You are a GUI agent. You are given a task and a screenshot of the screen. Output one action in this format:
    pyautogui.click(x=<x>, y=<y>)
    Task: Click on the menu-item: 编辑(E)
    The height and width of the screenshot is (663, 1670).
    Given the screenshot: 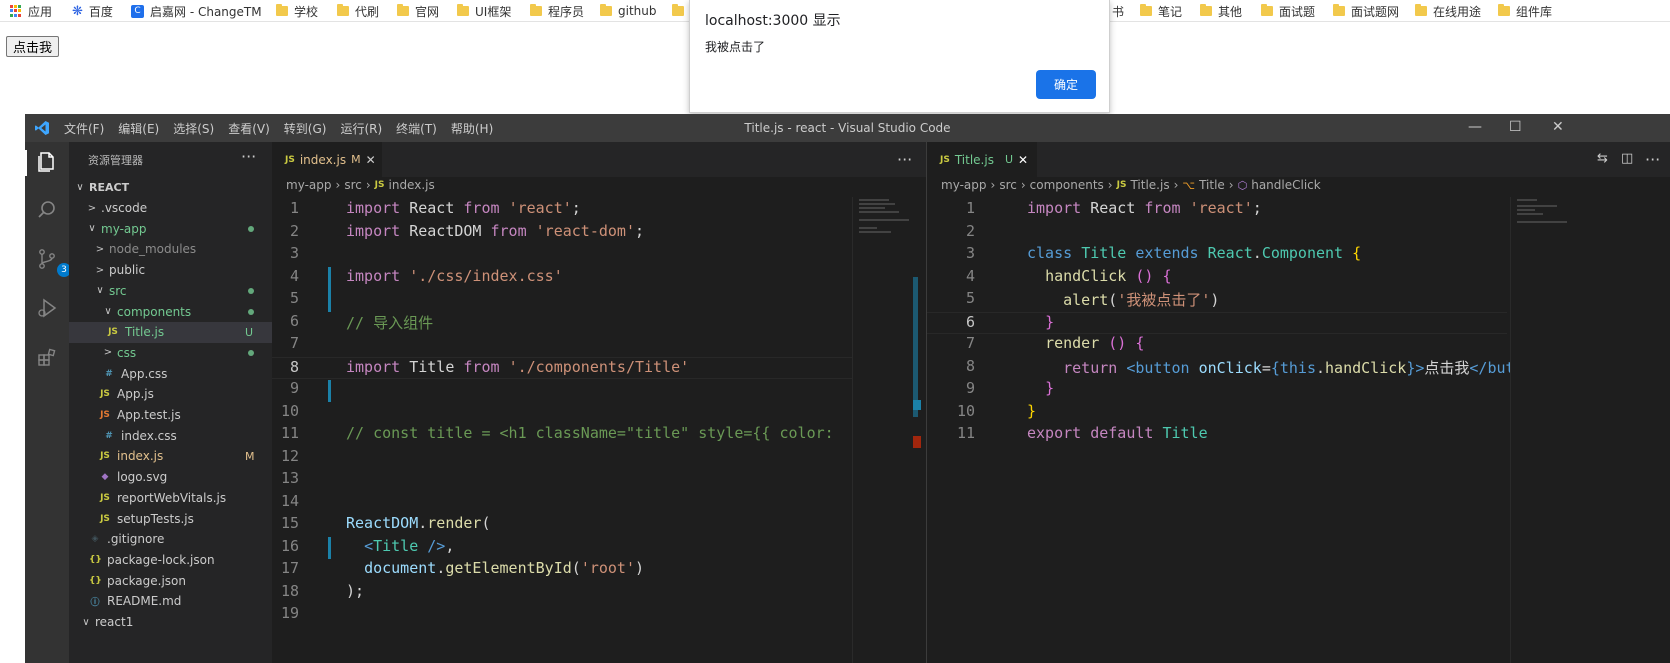 What is the action you would take?
    pyautogui.click(x=138, y=128)
    